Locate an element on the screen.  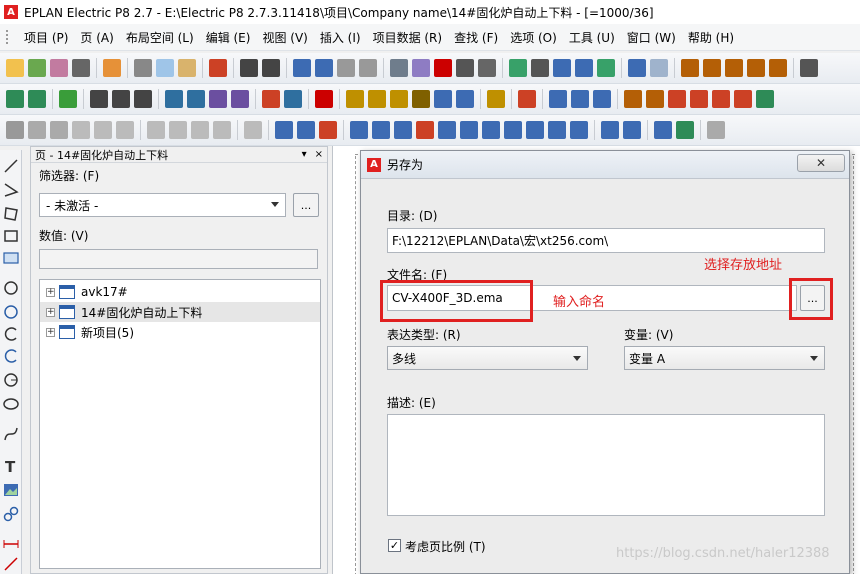
close-project-icon is located at coordinates (59, 68).